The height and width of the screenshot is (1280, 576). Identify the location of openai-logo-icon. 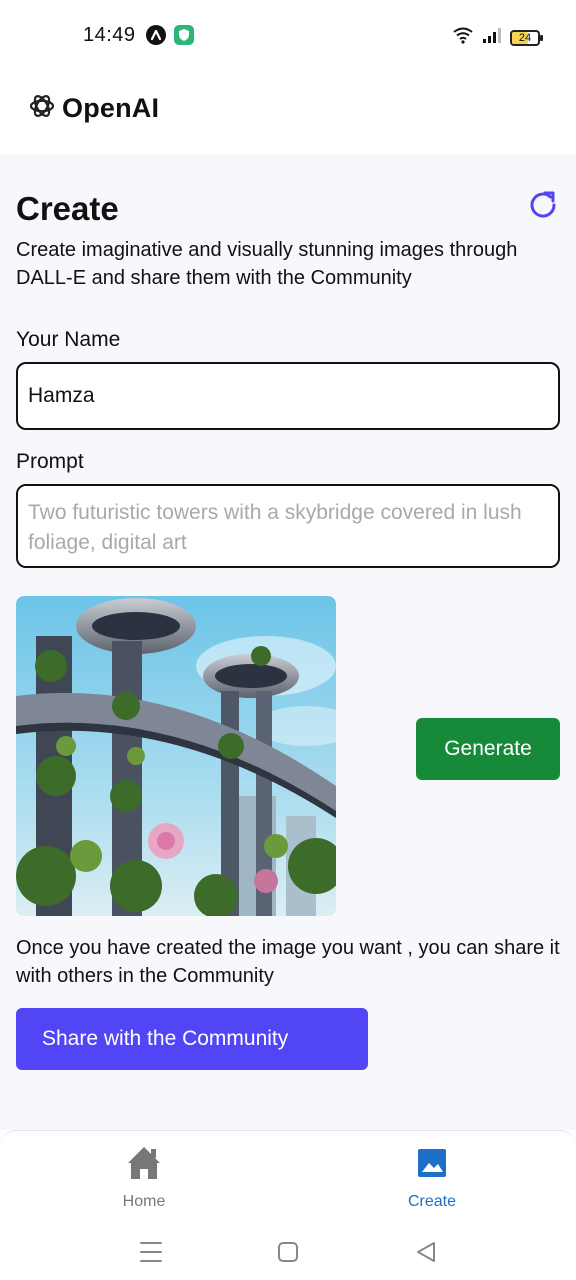
(42, 108).